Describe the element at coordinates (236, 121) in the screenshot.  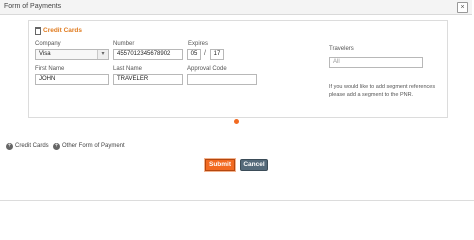
I see `pagination-dot` at that location.